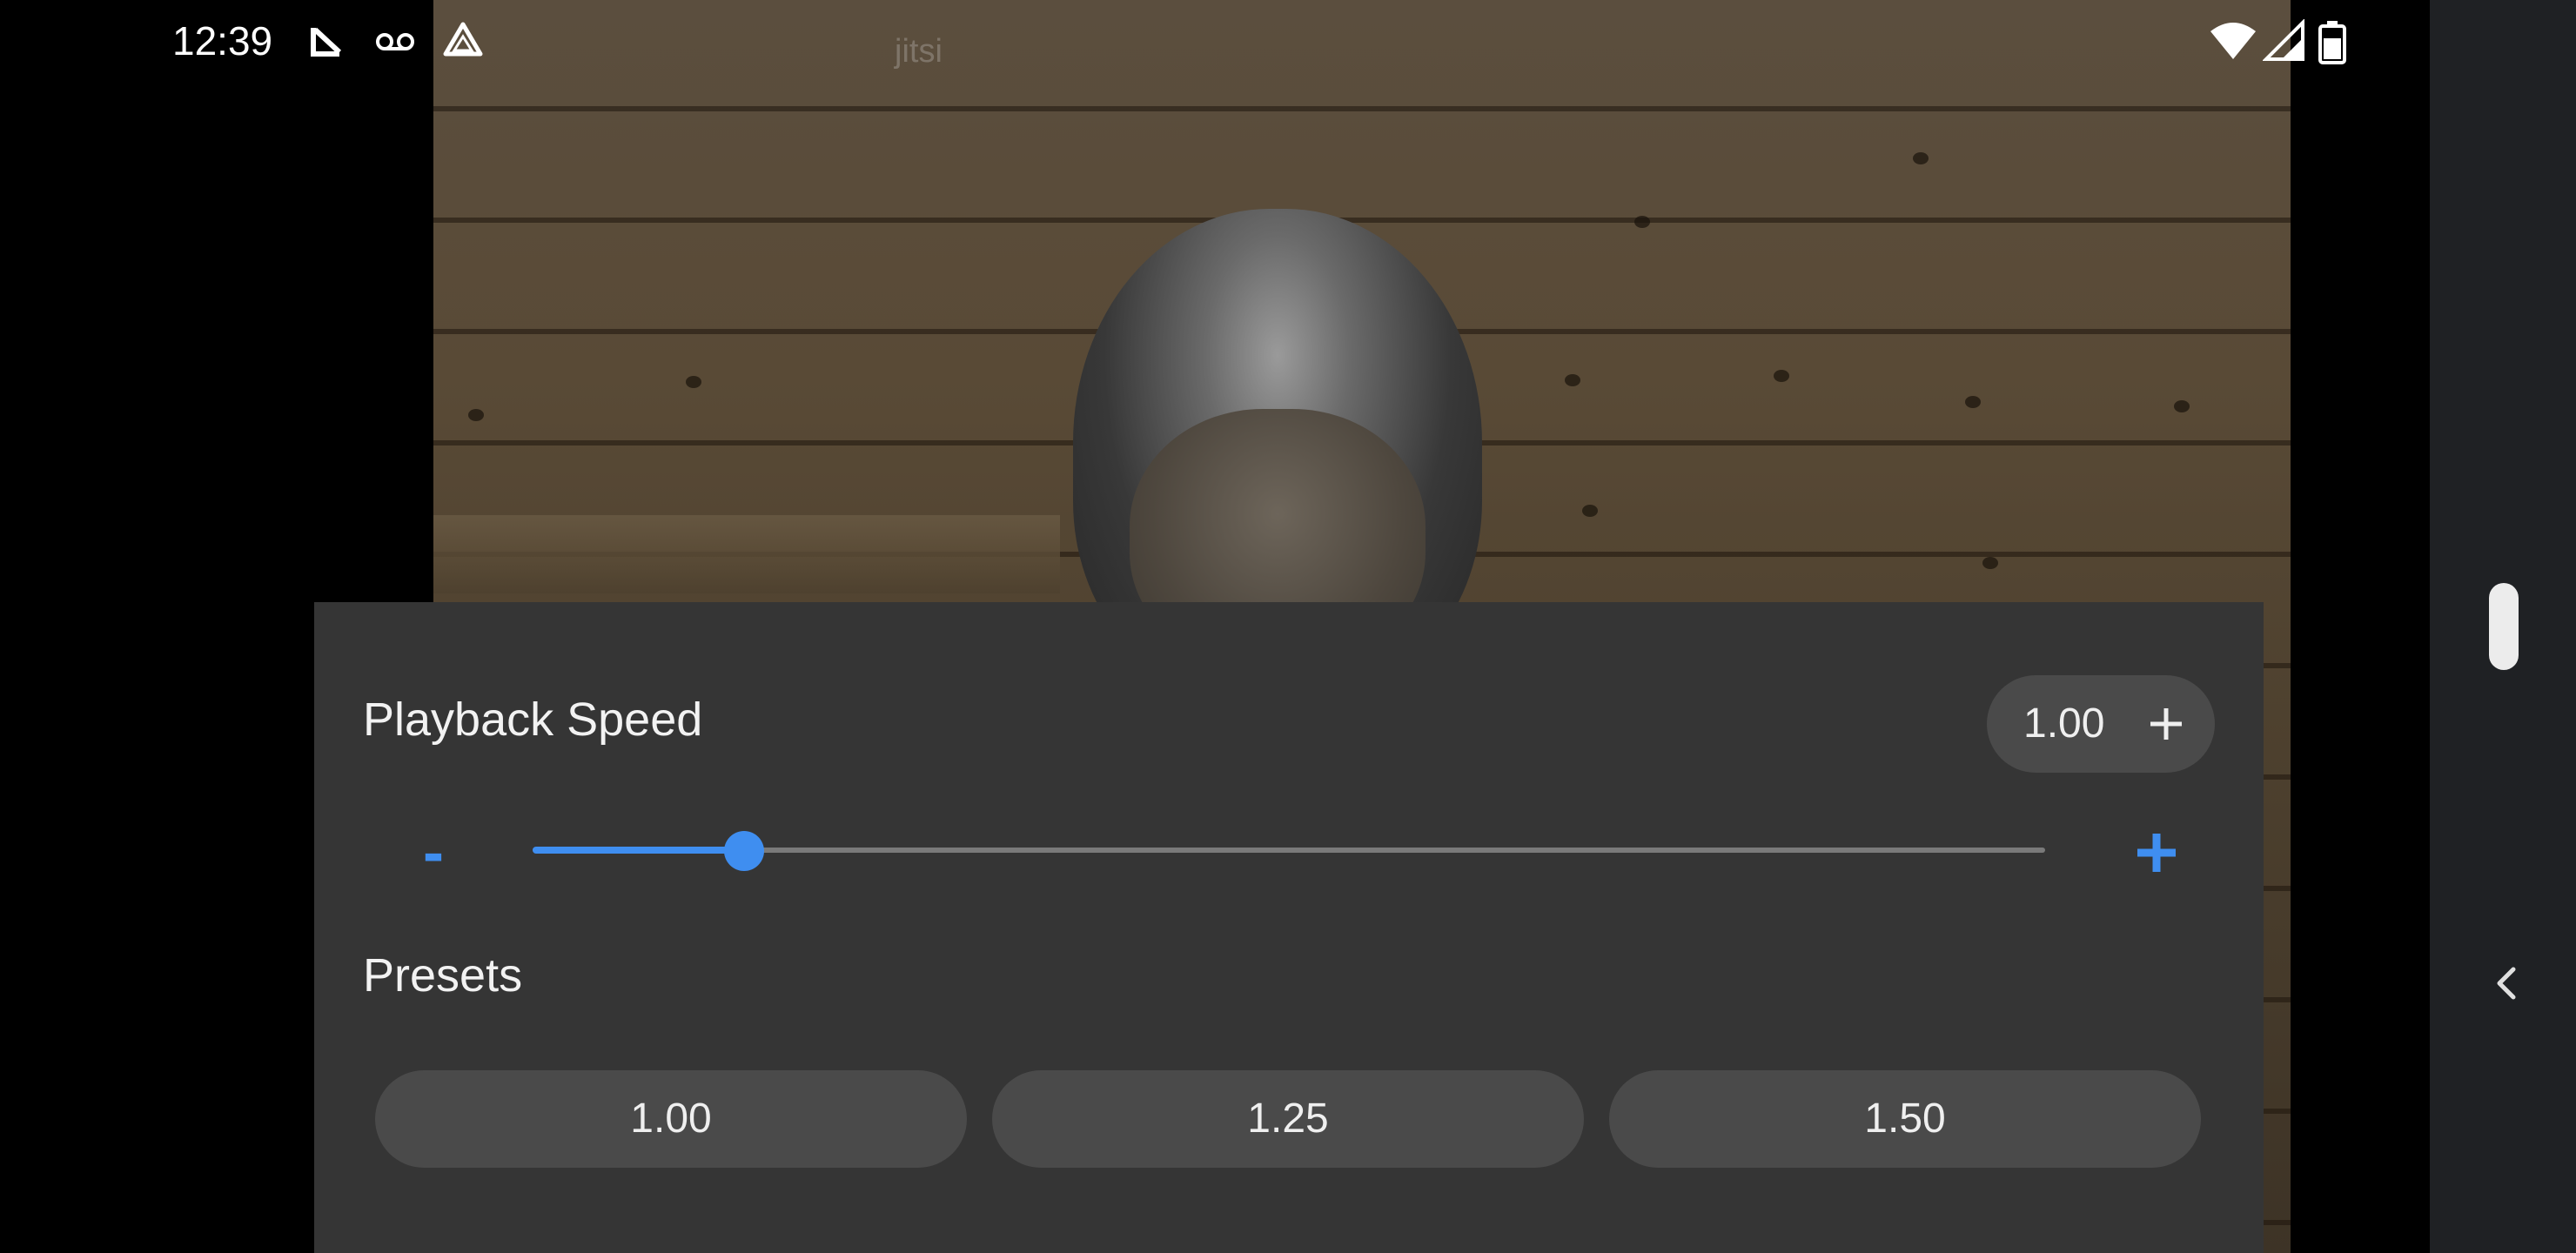 The image size is (2576, 1253). I want to click on speed-value-chip: 1.00, so click(2101, 724).